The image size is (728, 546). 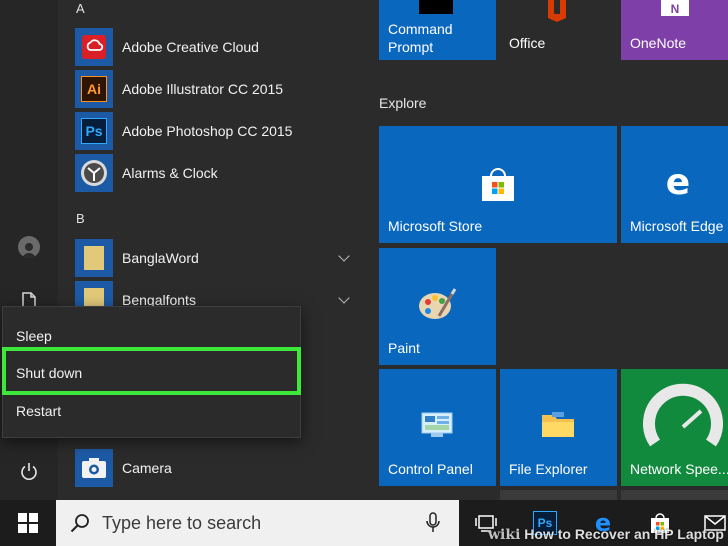 What do you see at coordinates (430, 469) in the screenshot?
I see `tile-label: Control Panel` at bounding box center [430, 469].